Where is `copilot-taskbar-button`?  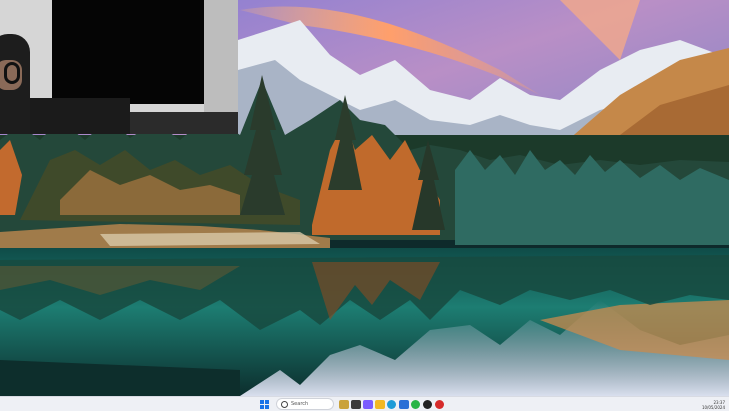 copilot-taskbar-button is located at coordinates (367, 404).